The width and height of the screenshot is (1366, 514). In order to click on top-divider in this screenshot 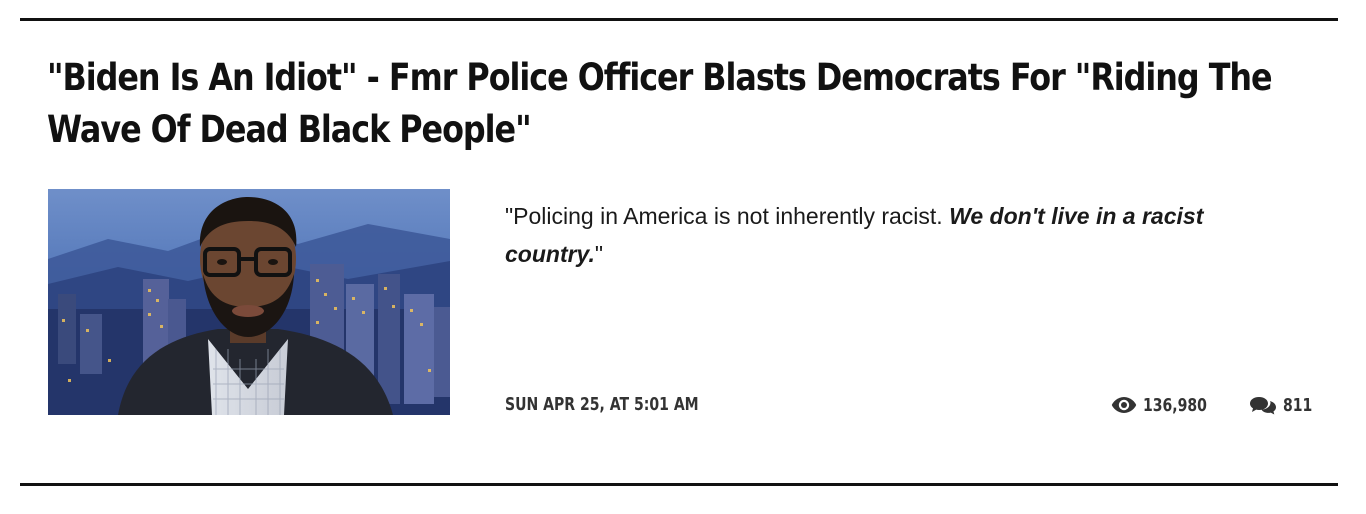, I will do `click(679, 19)`.